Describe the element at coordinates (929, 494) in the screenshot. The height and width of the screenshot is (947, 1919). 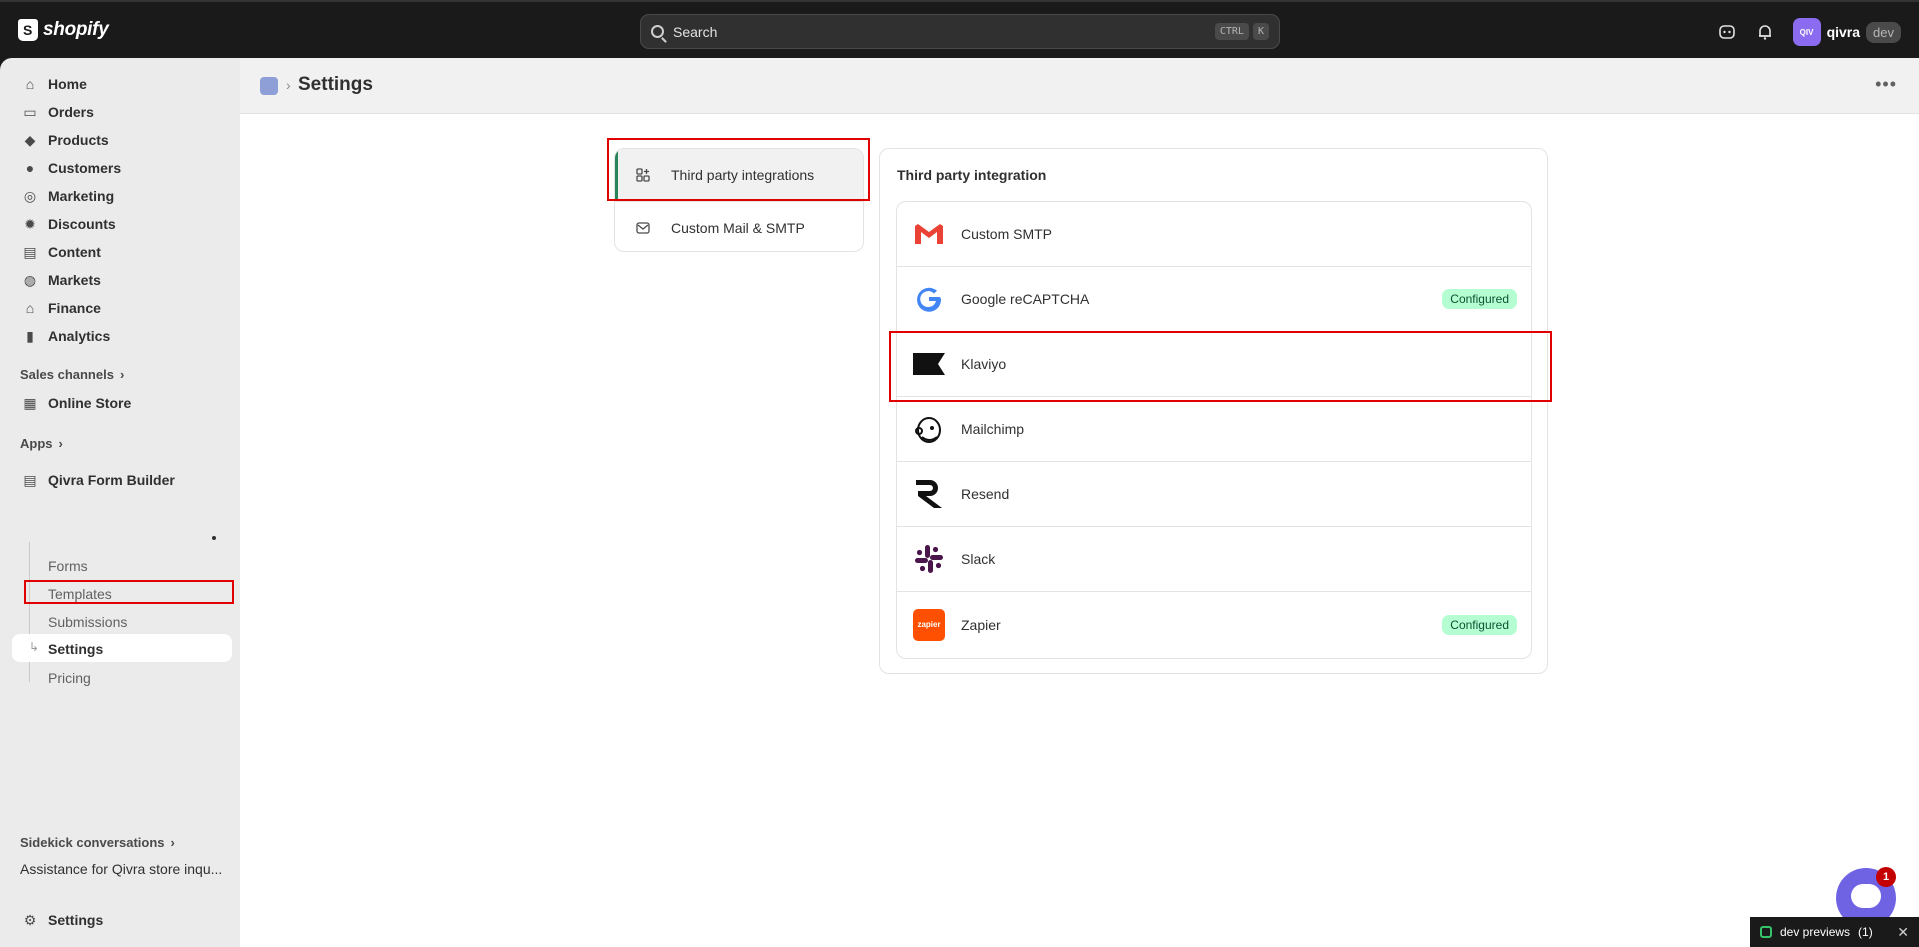
I see `resend-logo-icon` at that location.